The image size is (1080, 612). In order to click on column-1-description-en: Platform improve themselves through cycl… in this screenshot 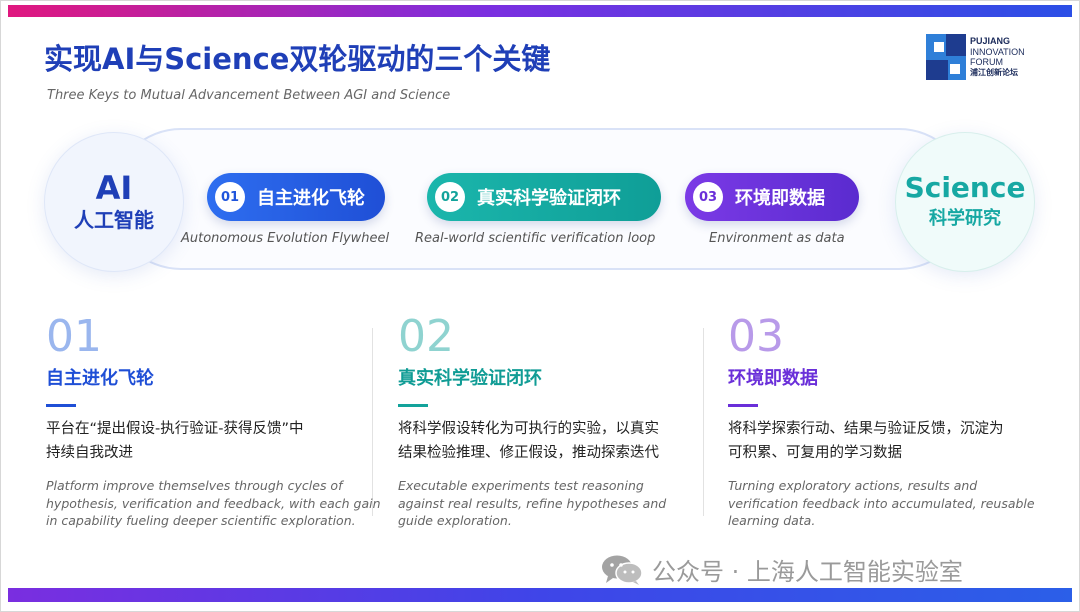, I will do `click(213, 503)`.